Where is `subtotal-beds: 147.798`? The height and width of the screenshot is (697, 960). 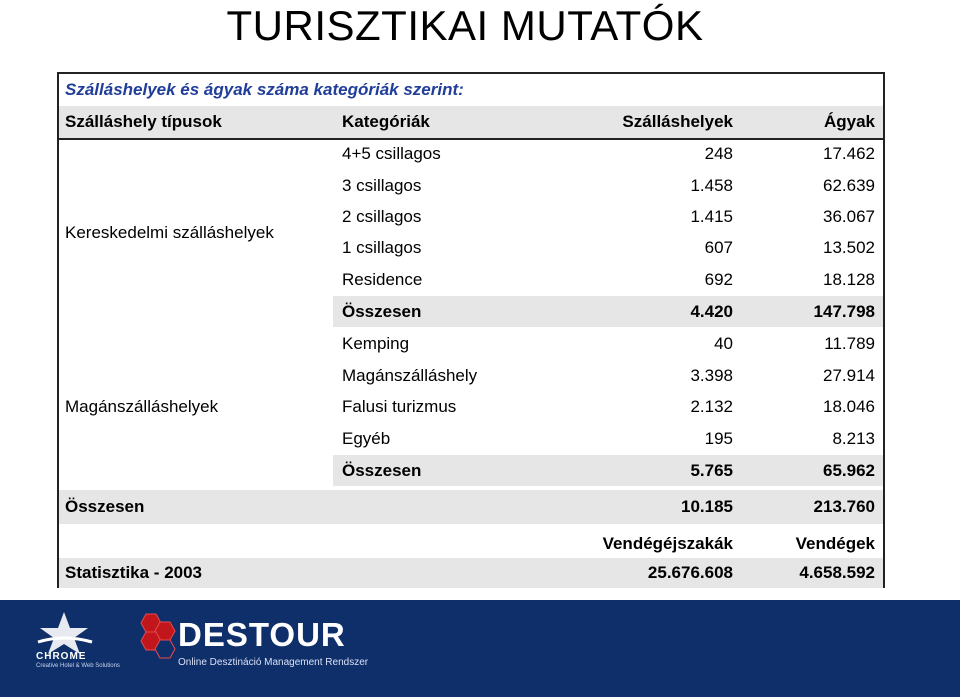 subtotal-beds: 147.798 is located at coordinates (844, 311).